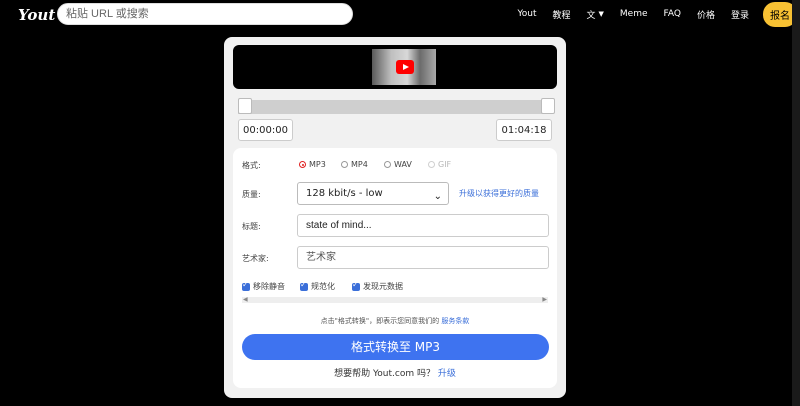 This screenshot has height=406, width=800. I want to click on scroll-right-icon: ▶, so click(544, 299).